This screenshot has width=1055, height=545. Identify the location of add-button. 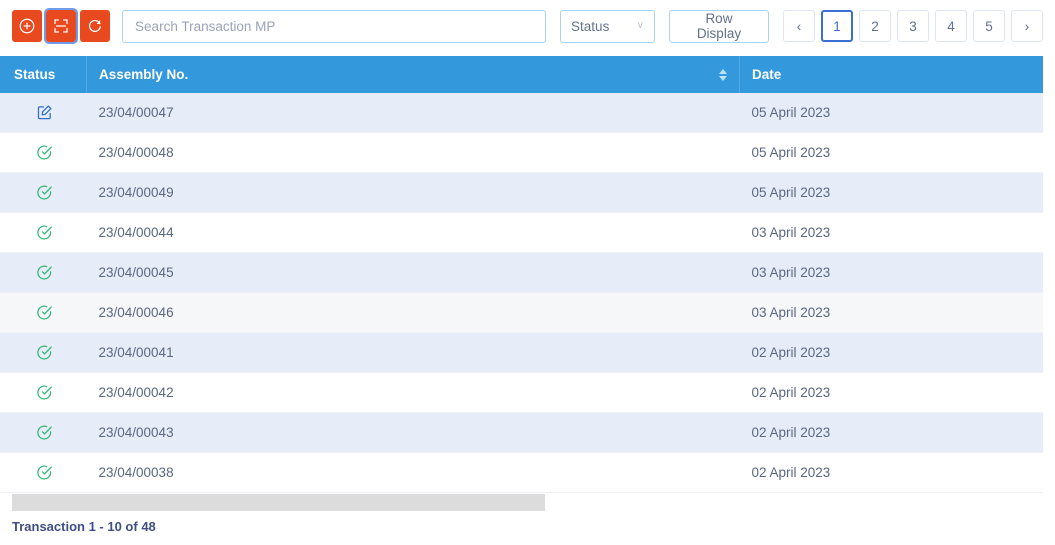
(27, 26).